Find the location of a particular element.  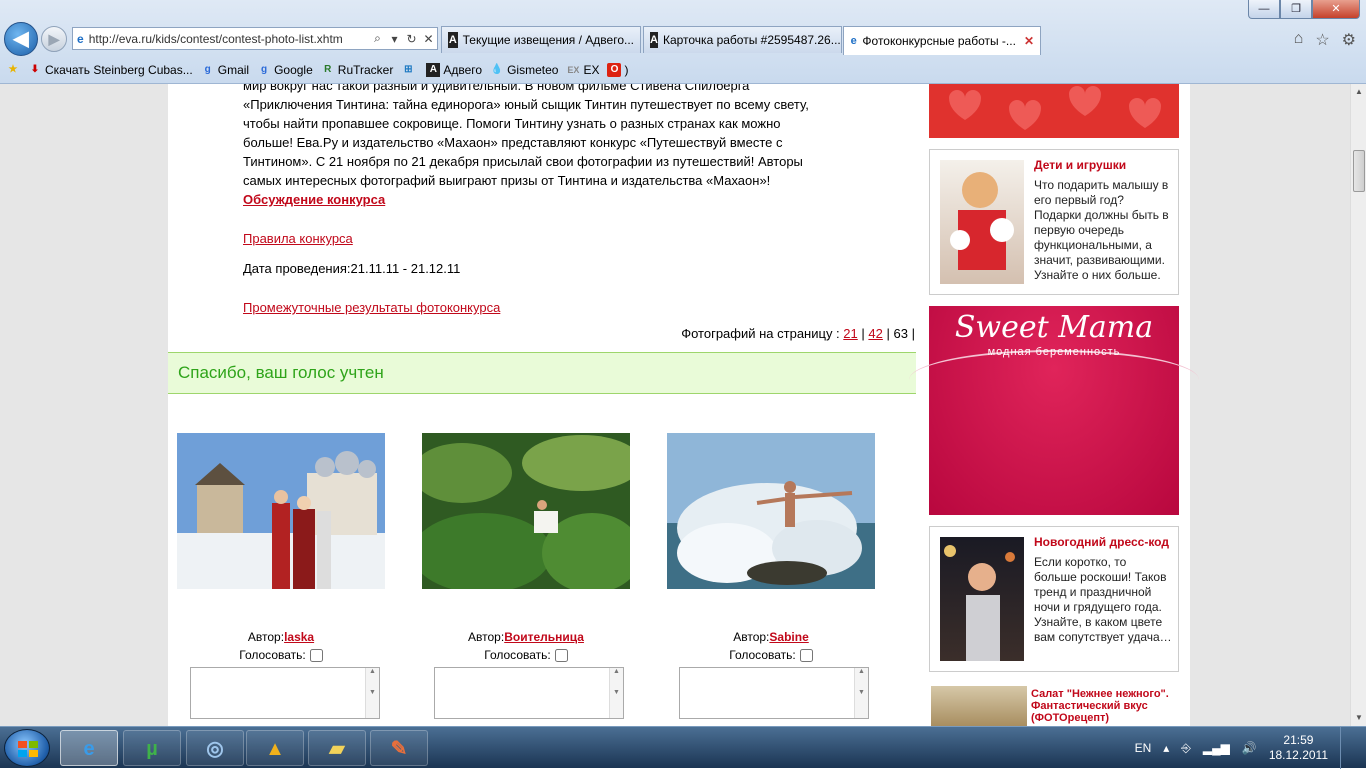

system-tray: EN ▴ ⎆ ▂▄▆ 🔊 21:59 18.12.2011 is located at coordinates (1250, 748).